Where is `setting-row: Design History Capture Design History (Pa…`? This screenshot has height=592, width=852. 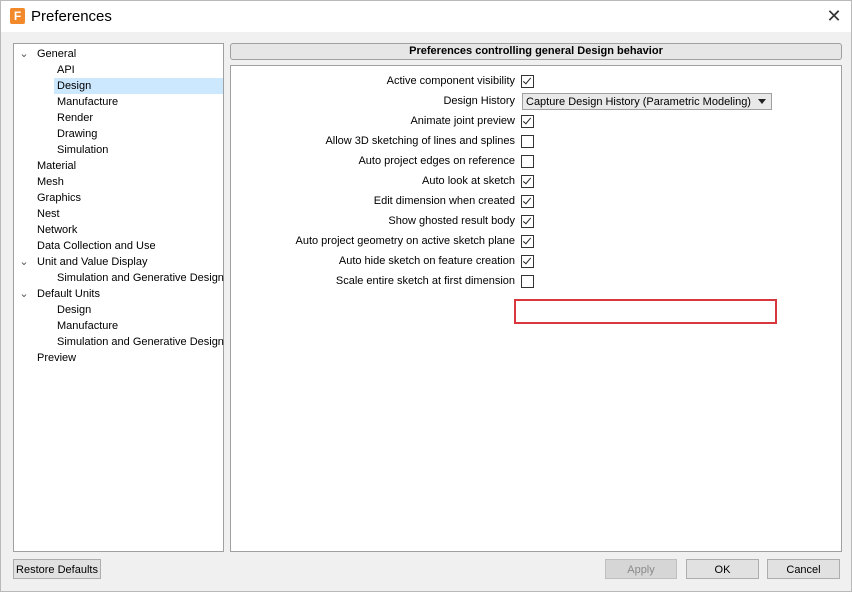
setting-row: Design History Capture Design History (Pa… is located at coordinates (536, 102).